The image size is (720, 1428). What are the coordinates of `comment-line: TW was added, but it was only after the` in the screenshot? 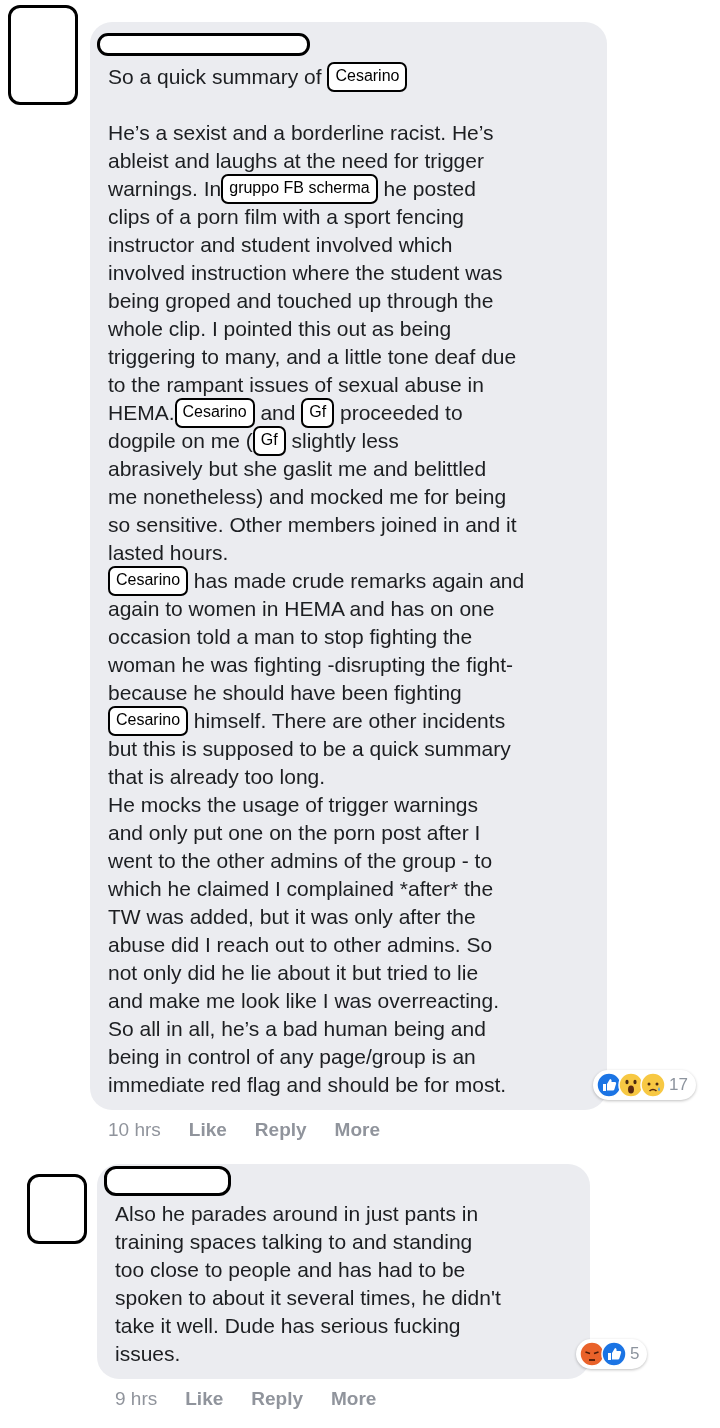 It's located at (292, 917).